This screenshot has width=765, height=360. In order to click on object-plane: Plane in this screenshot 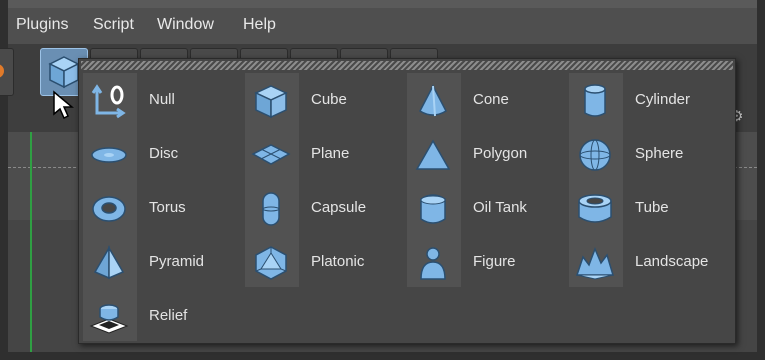, I will do `click(320, 155)`.